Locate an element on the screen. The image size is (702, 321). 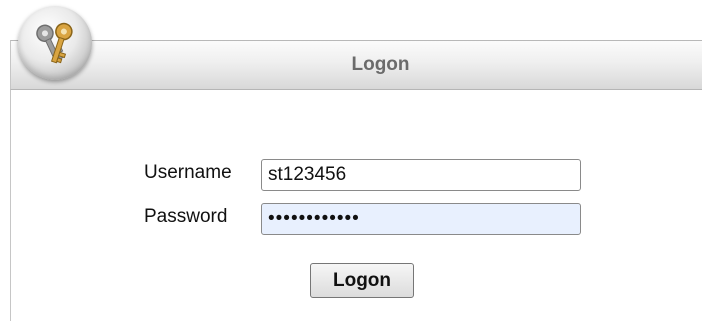
password-label: Password is located at coordinates (186, 216).